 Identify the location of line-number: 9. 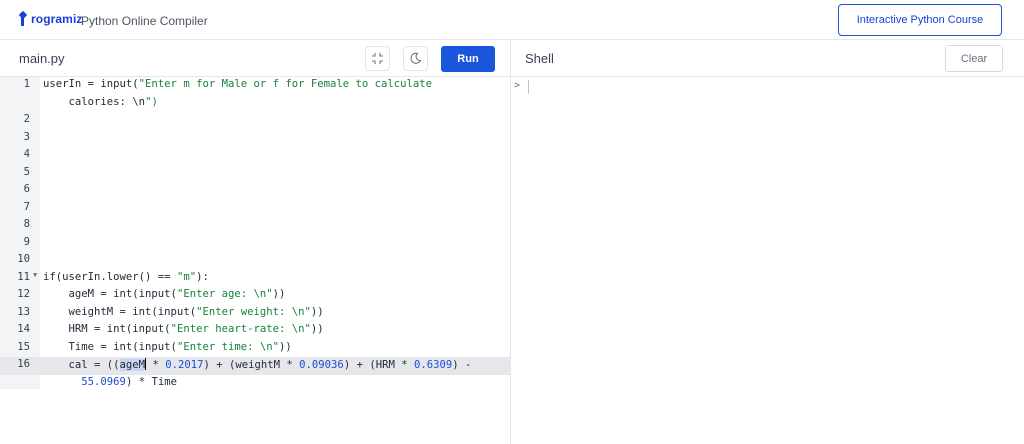
(26, 241).